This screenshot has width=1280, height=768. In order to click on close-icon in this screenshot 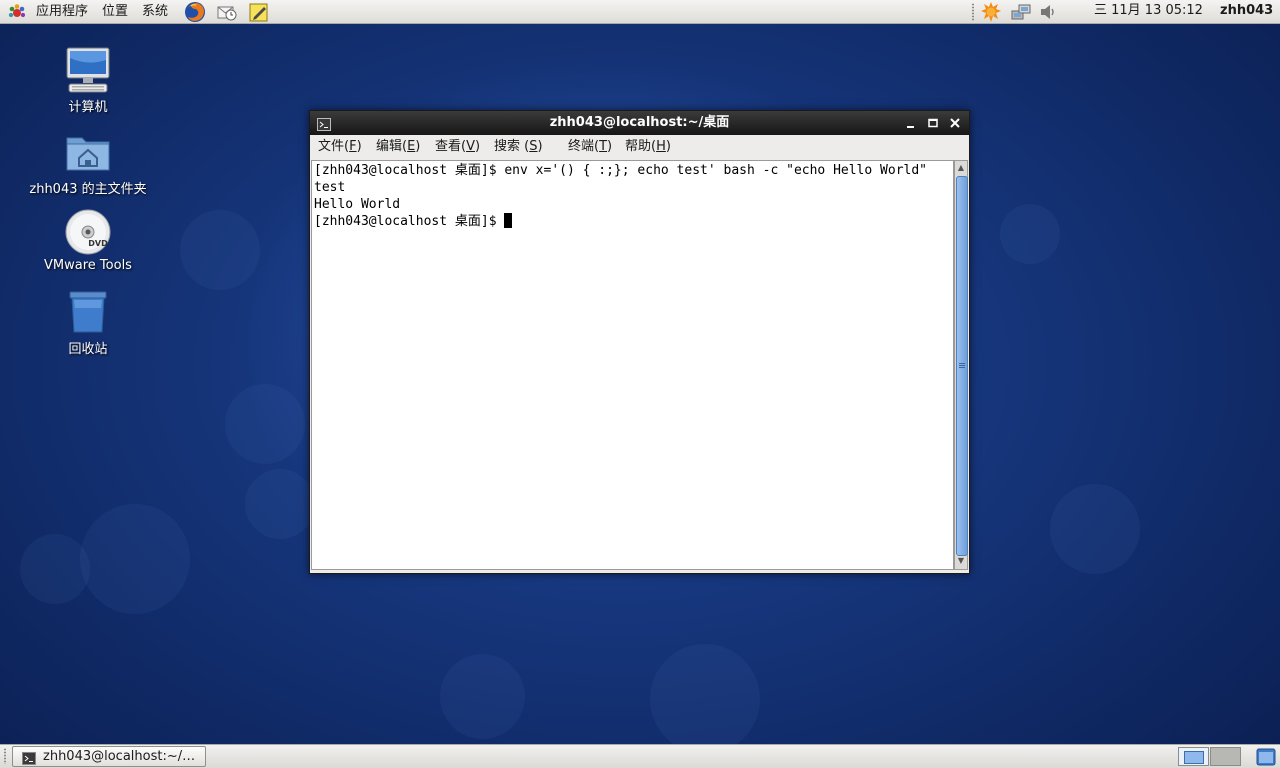, I will do `click(955, 123)`.